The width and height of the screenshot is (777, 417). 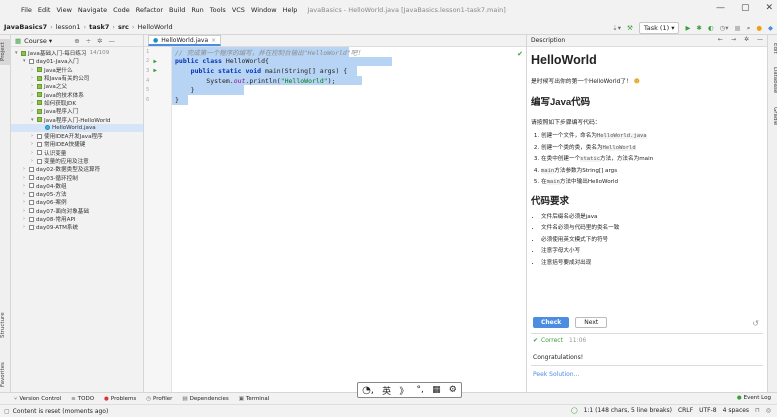 What do you see at coordinates (77, 78) in the screenshot?
I see `tree-item: › 和Java有关的公司` at bounding box center [77, 78].